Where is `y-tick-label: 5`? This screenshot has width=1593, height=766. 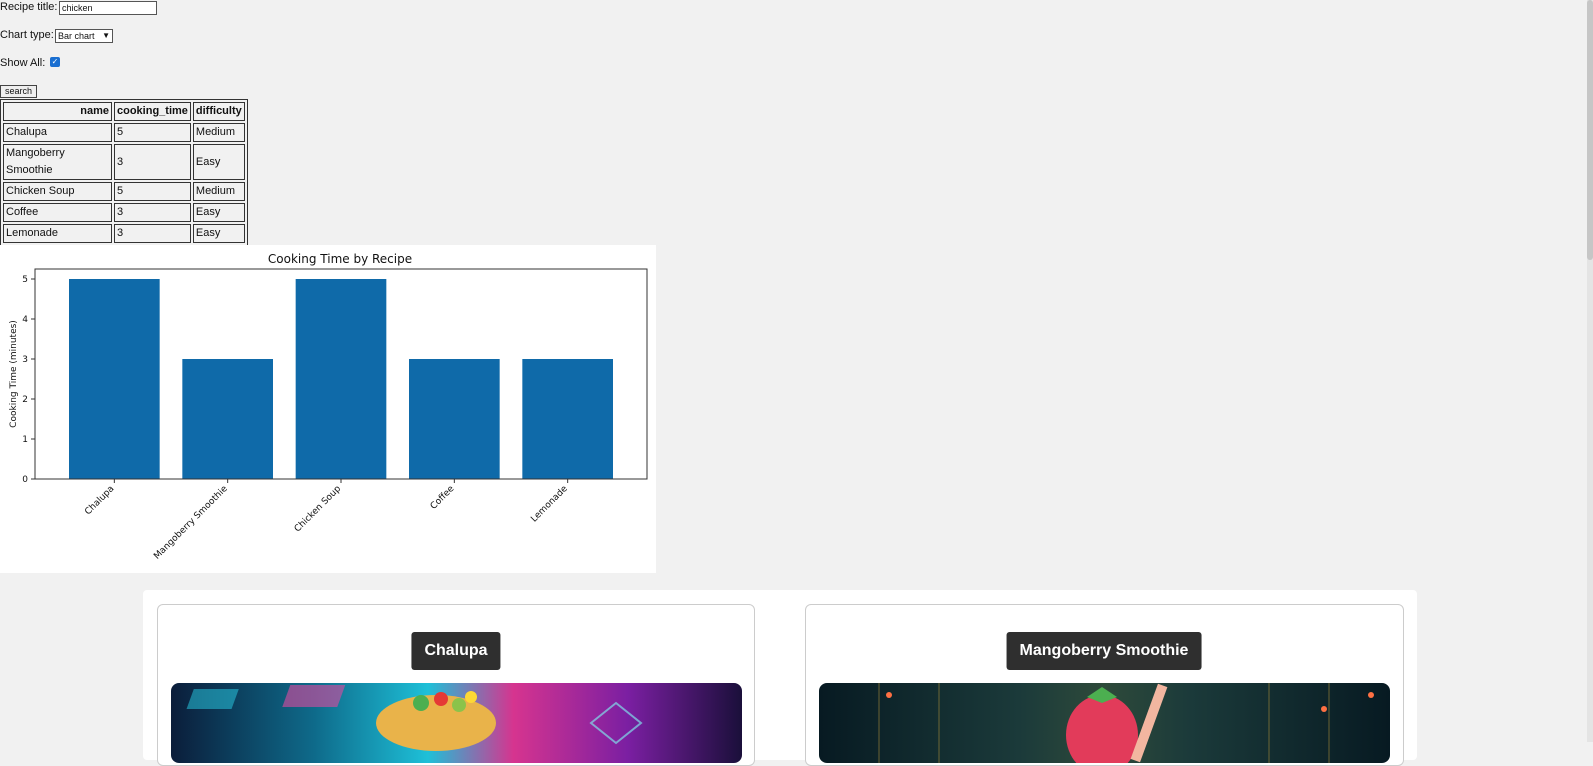 y-tick-label: 5 is located at coordinates (25, 280).